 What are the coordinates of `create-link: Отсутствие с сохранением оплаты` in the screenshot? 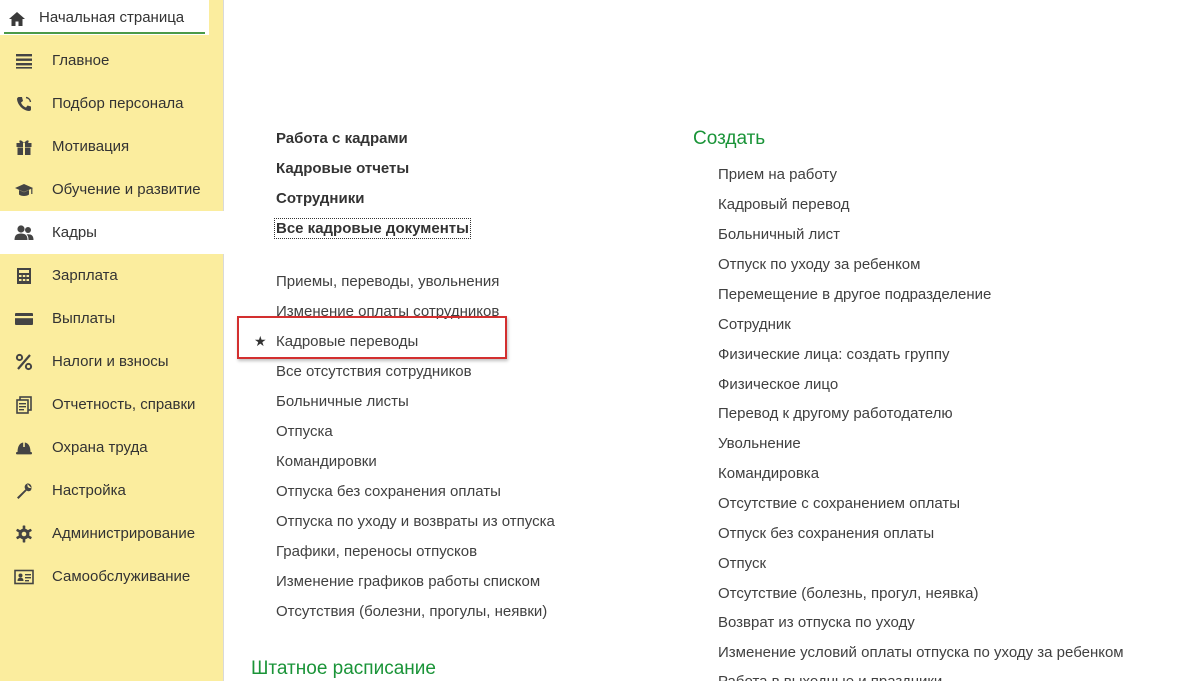 It's located at (839, 503).